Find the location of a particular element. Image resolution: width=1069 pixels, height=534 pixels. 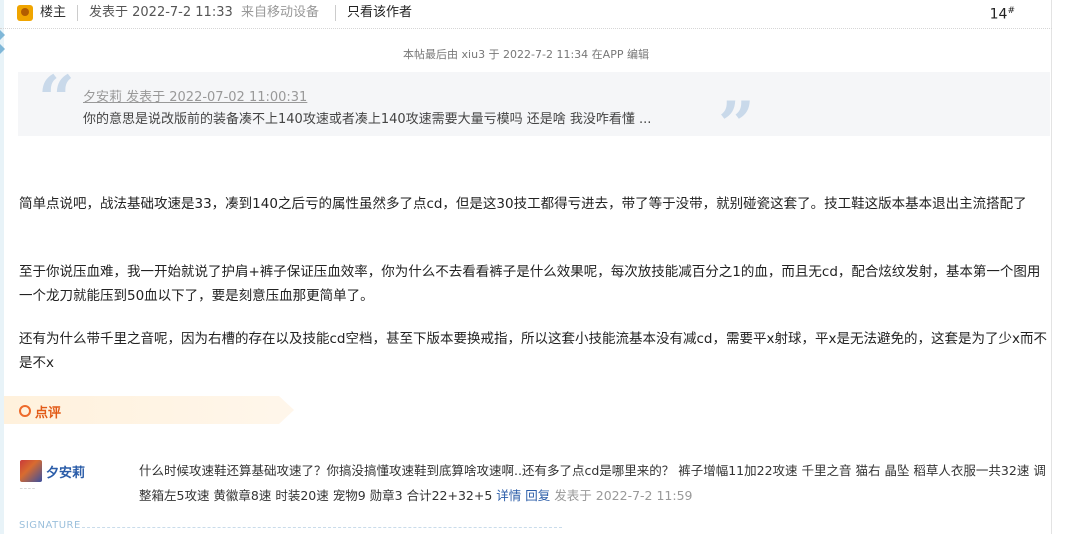

signature-divider is located at coordinates (322, 527).